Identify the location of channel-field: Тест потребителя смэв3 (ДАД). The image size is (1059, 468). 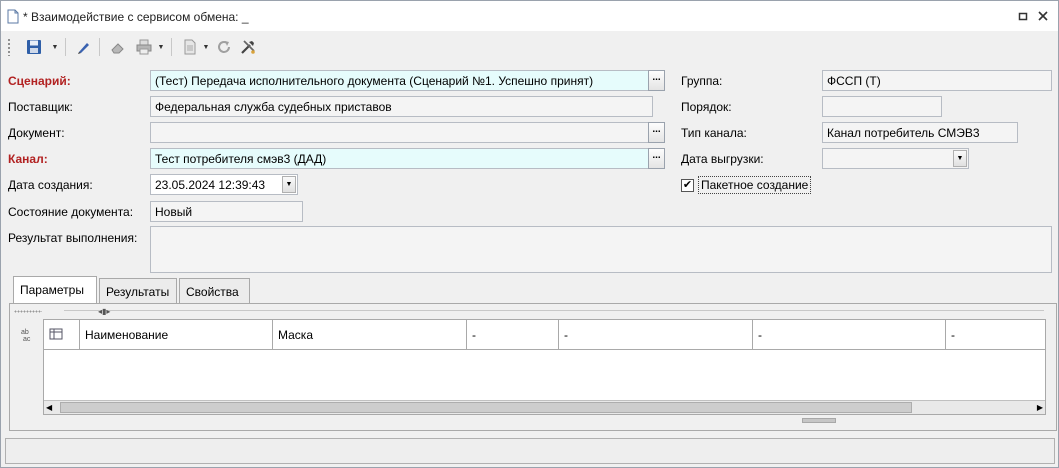
(399, 158).